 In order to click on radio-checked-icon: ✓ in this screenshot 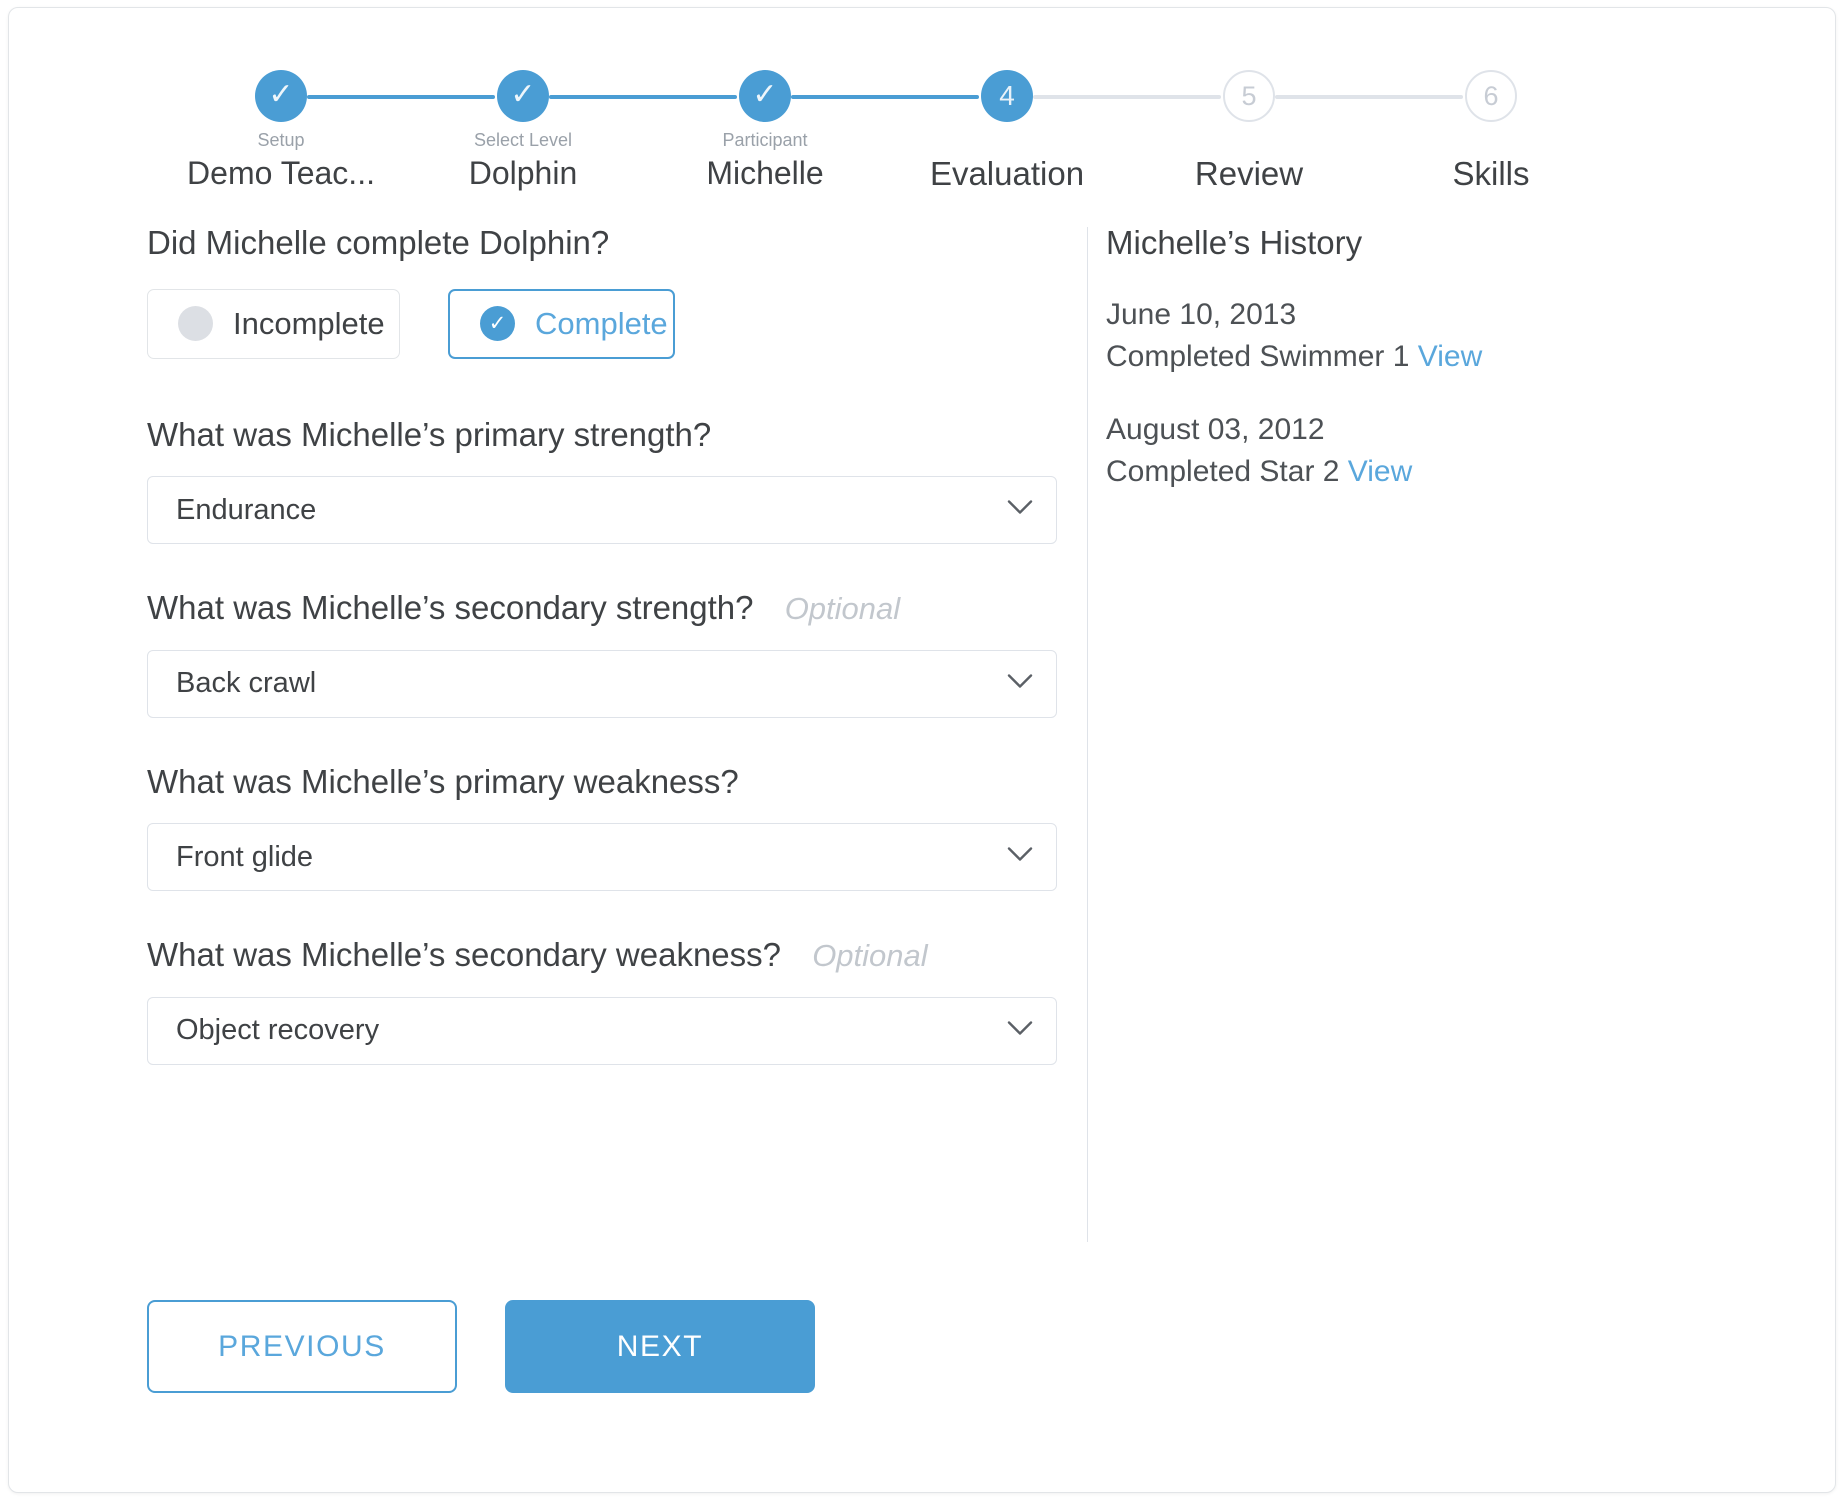, I will do `click(497, 324)`.